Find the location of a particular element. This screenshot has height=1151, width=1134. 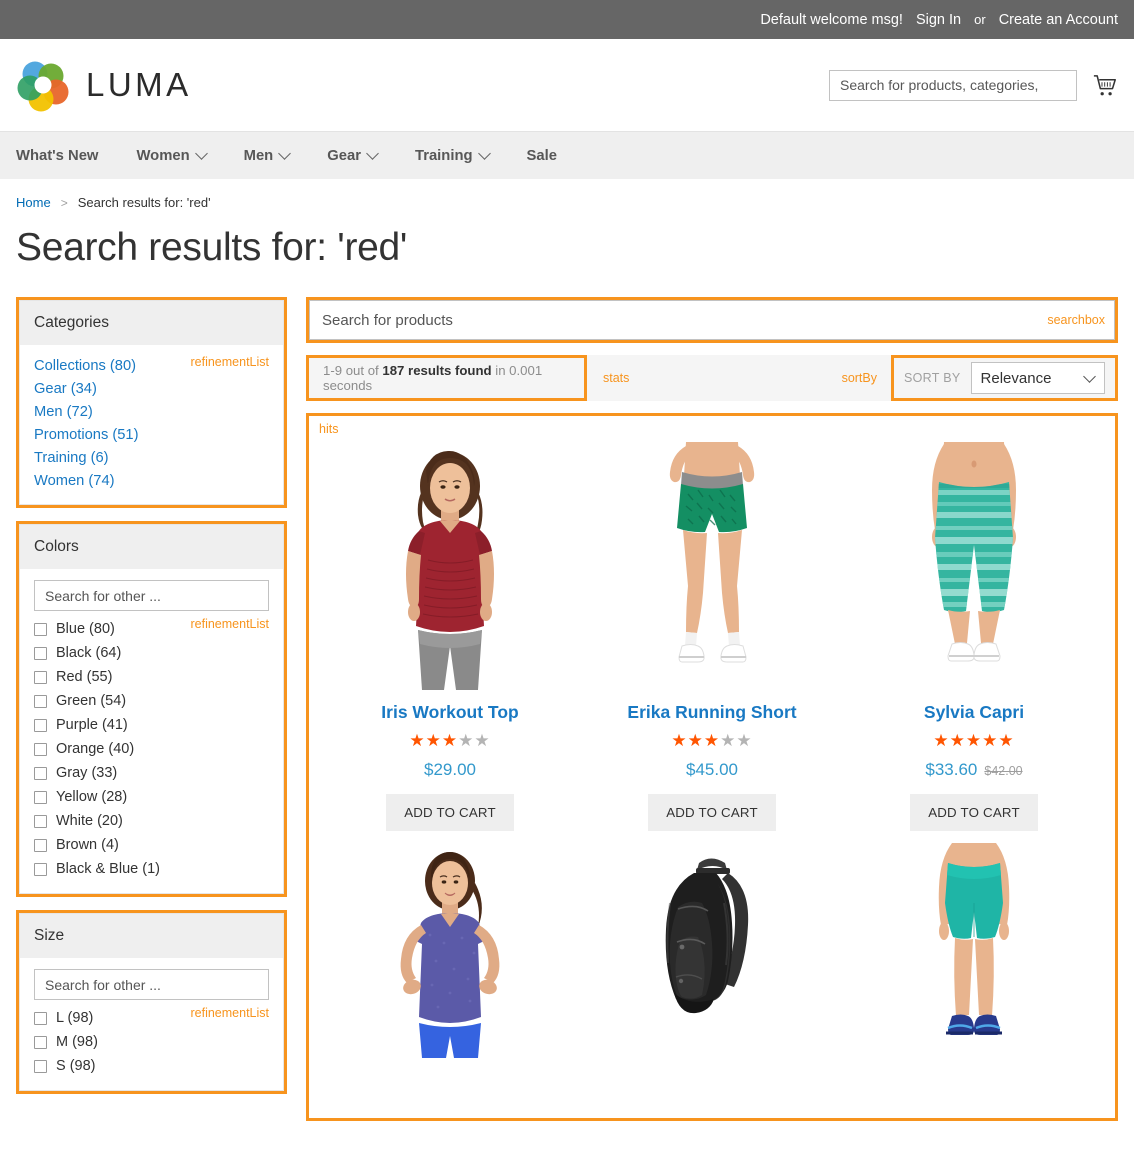

color-filter-blue: Blue (80) is located at coordinates (151, 629).